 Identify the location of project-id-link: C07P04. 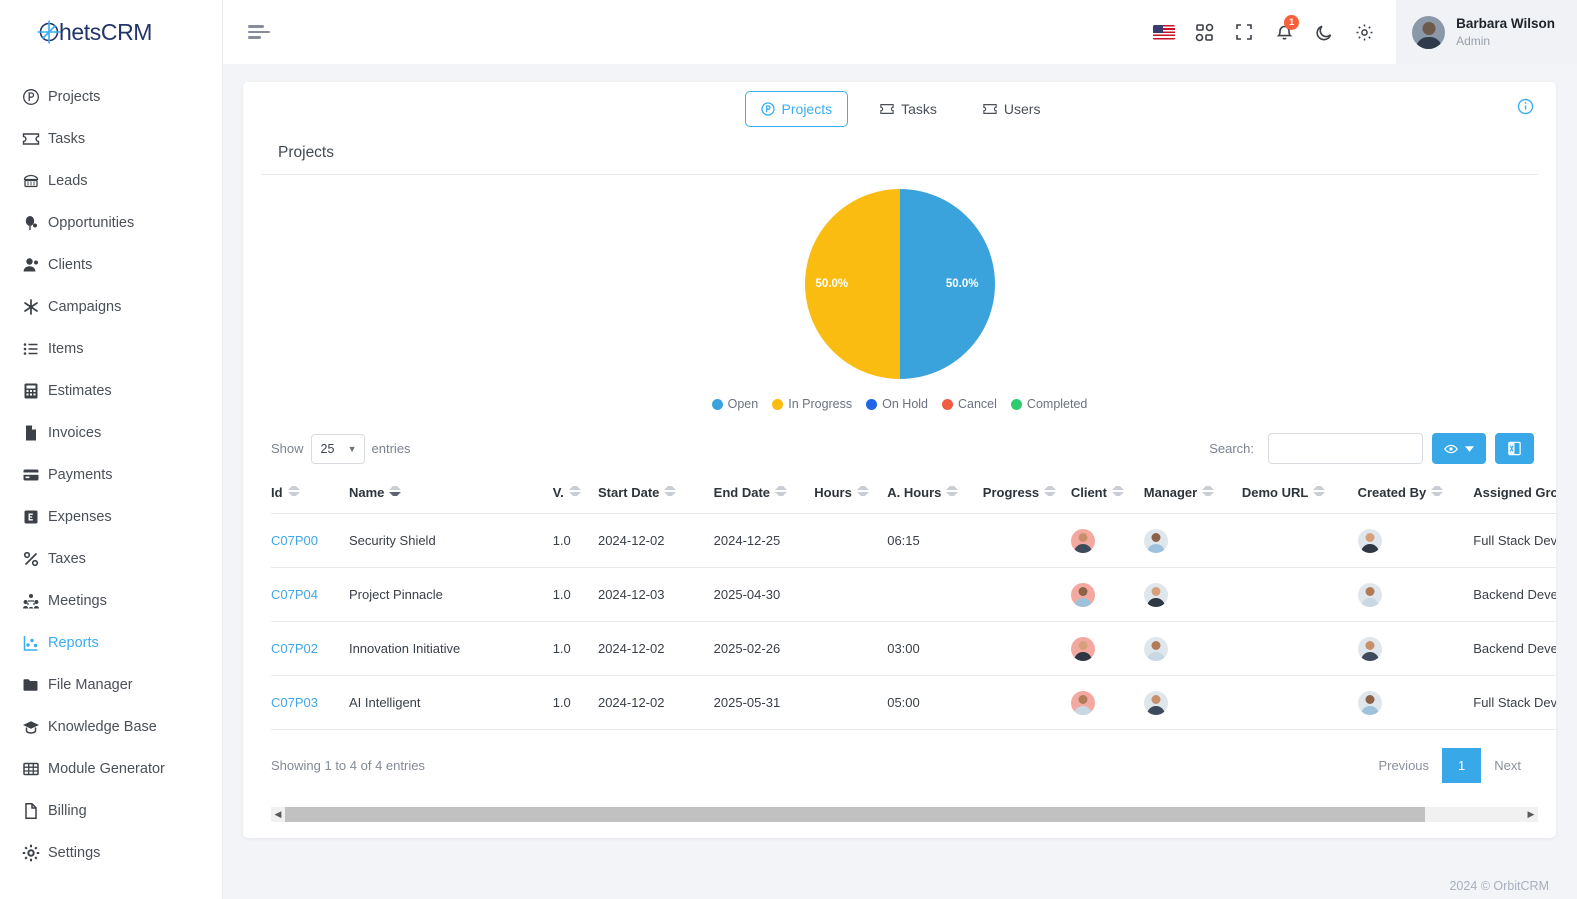
(294, 594).